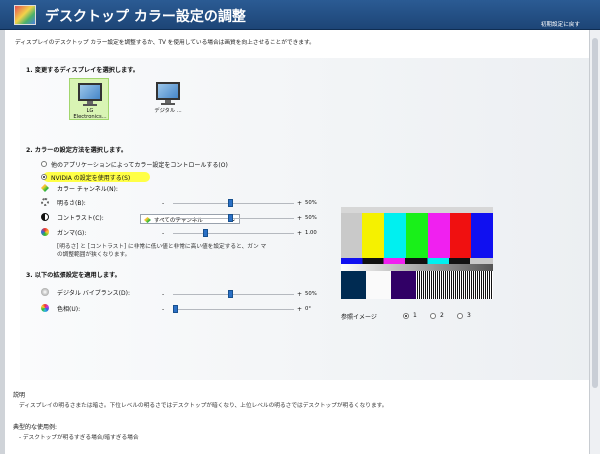 Image resolution: width=600 pixels, height=454 pixels. Describe the element at coordinates (45, 232) in the screenshot. I see `gamma-icon` at that location.